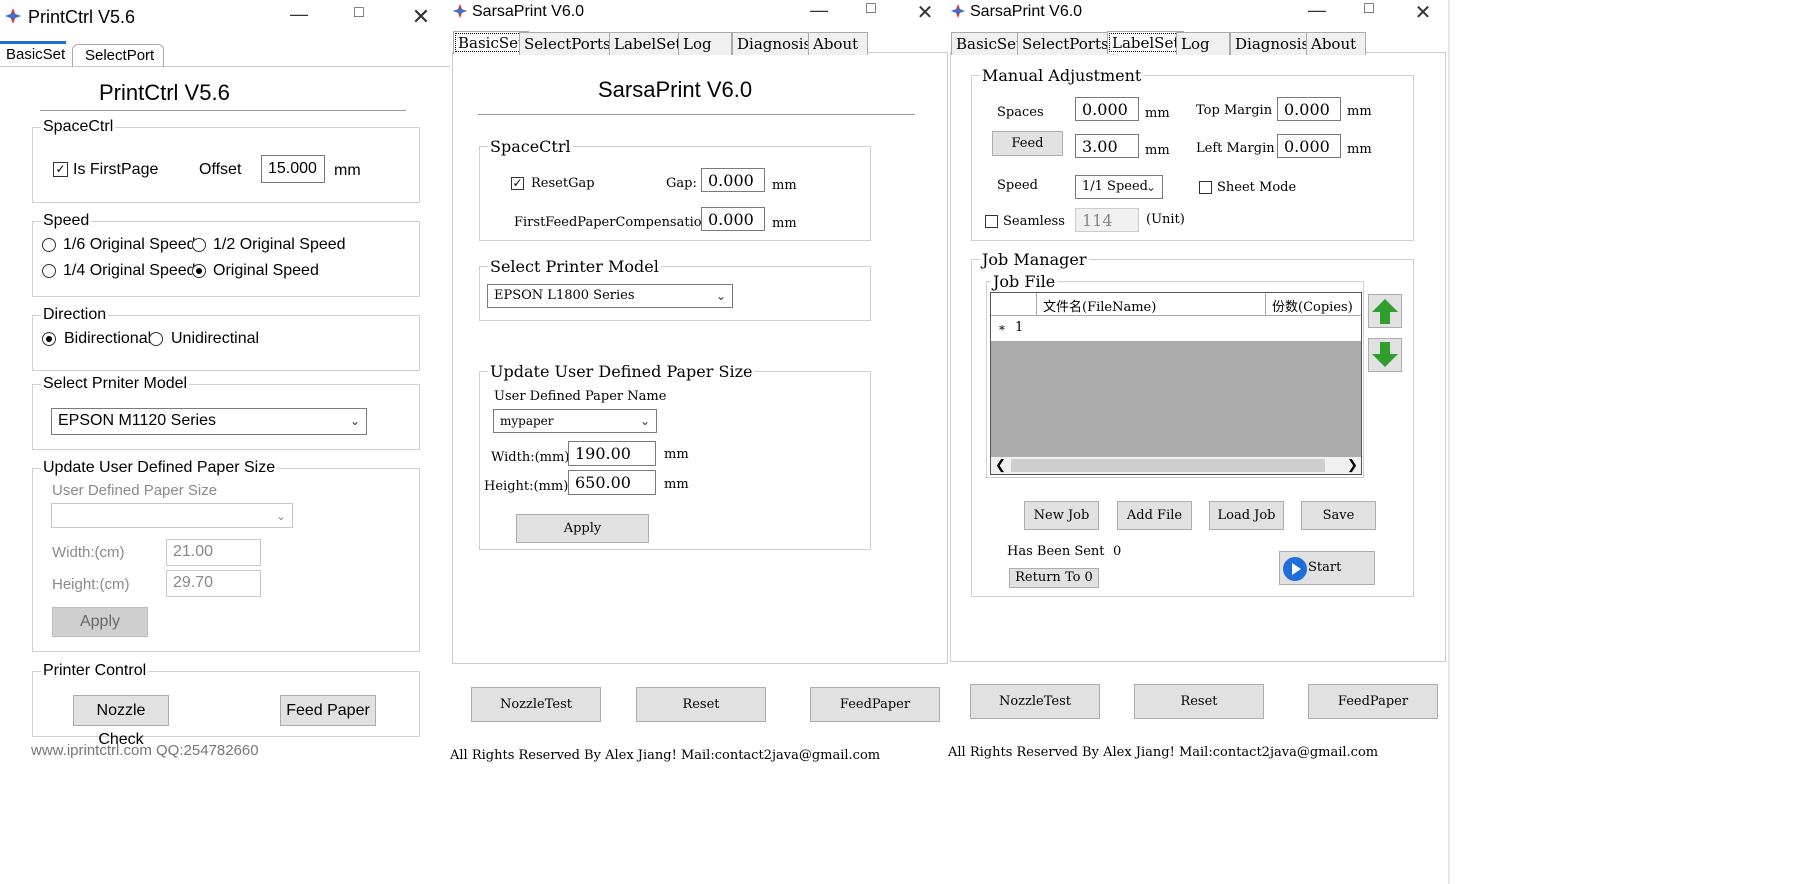 Image resolution: width=1800 pixels, height=884 pixels. I want to click on column-copies: 份数(Copies), so click(1312, 305).